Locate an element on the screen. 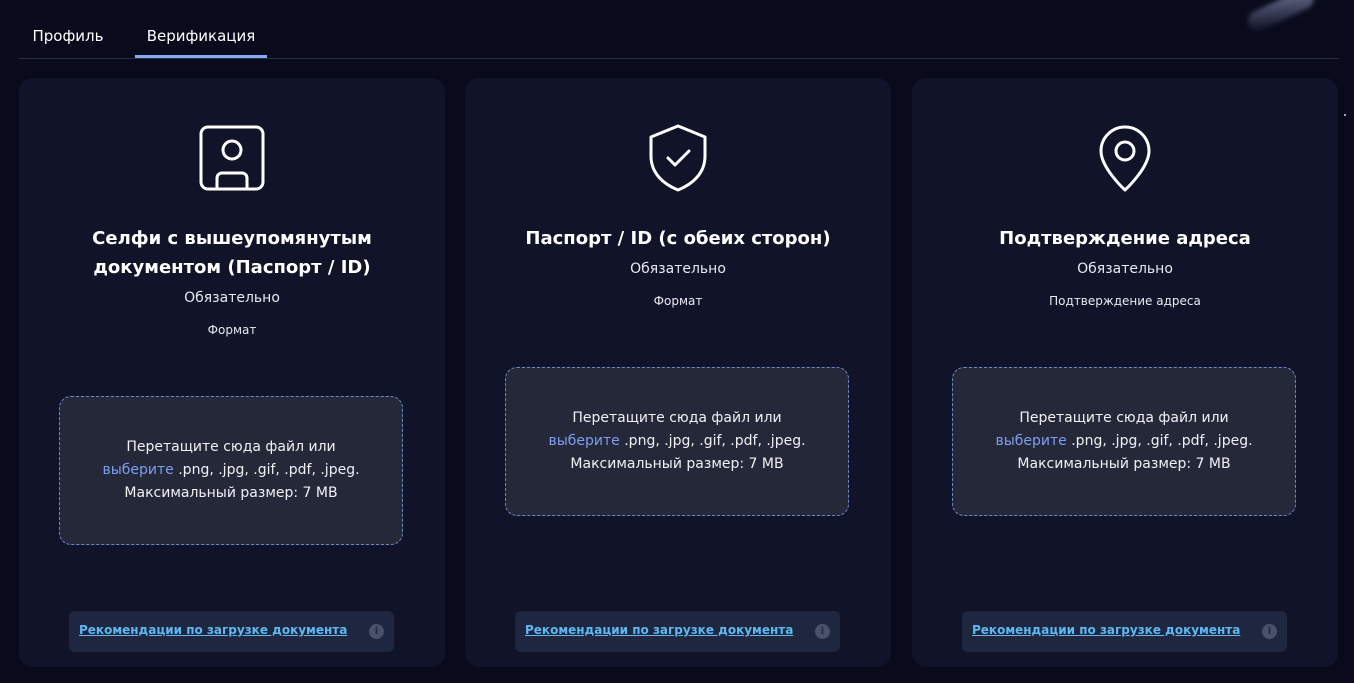 This screenshot has width=1354, height=683. card-title: Подтверждение адреса is located at coordinates (1125, 238).